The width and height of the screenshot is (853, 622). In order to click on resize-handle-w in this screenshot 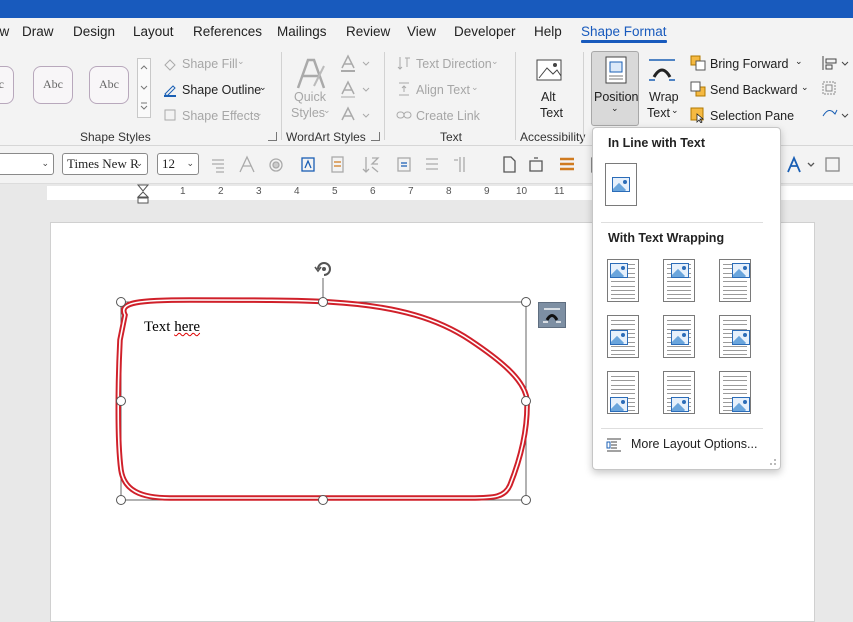, I will do `click(121, 401)`.